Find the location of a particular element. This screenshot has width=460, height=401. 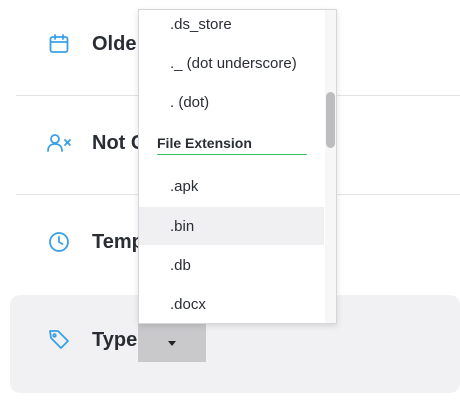

type-dropdown-toggle is located at coordinates (172, 343).